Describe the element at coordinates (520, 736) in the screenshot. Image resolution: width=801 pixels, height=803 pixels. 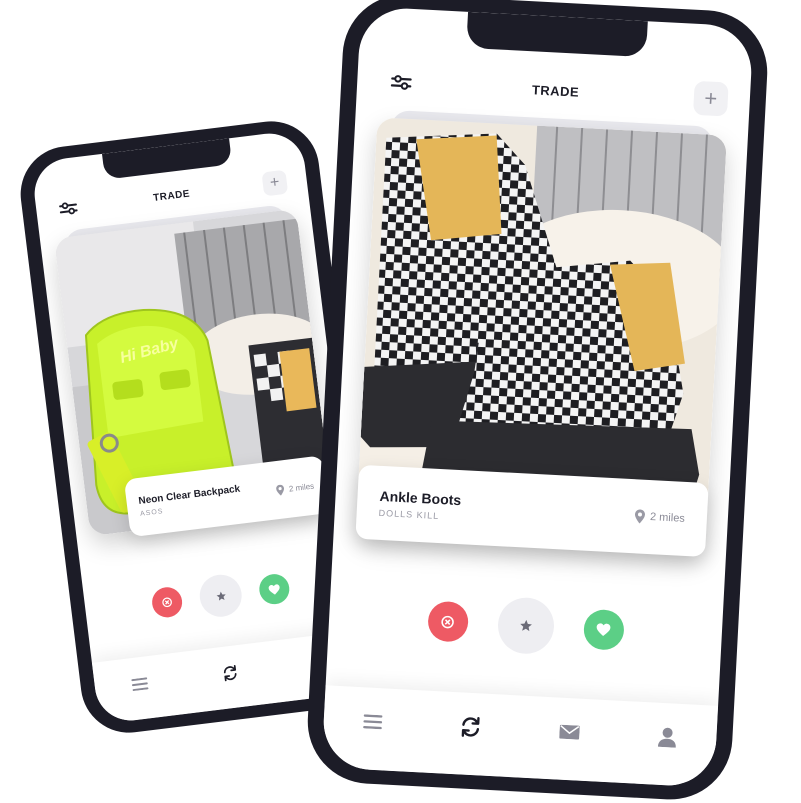
I see `tab-bar` at that location.